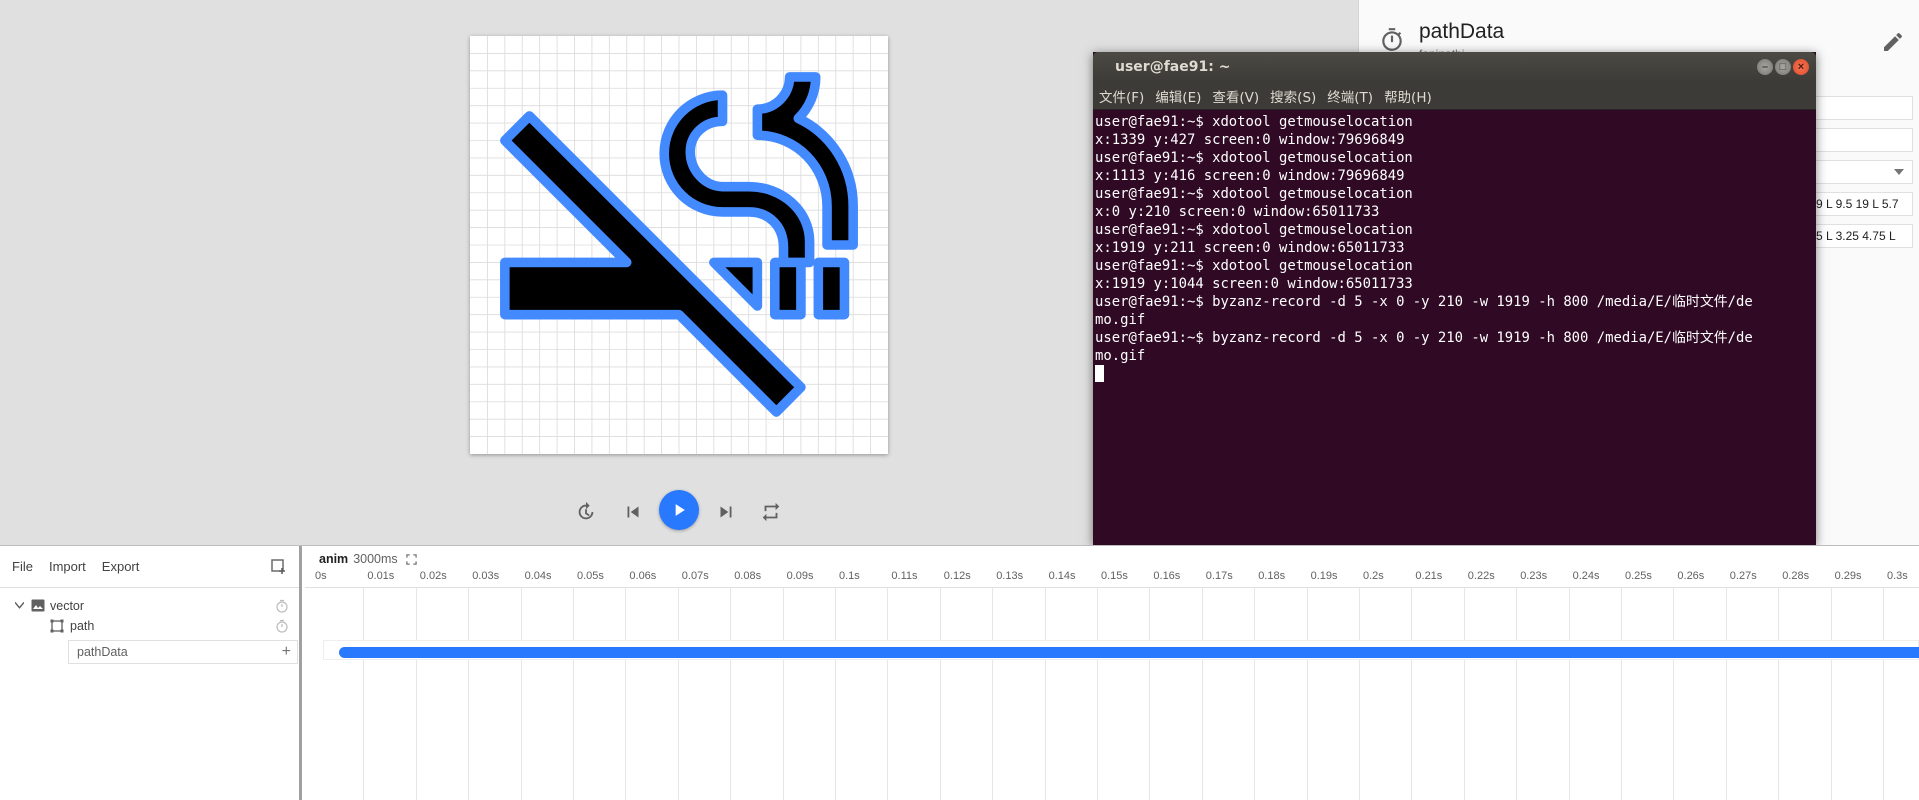 Image resolution: width=1919 pixels, height=800 pixels. What do you see at coordinates (1373, 576) in the screenshot?
I see `tick-label: 0.2s` at bounding box center [1373, 576].